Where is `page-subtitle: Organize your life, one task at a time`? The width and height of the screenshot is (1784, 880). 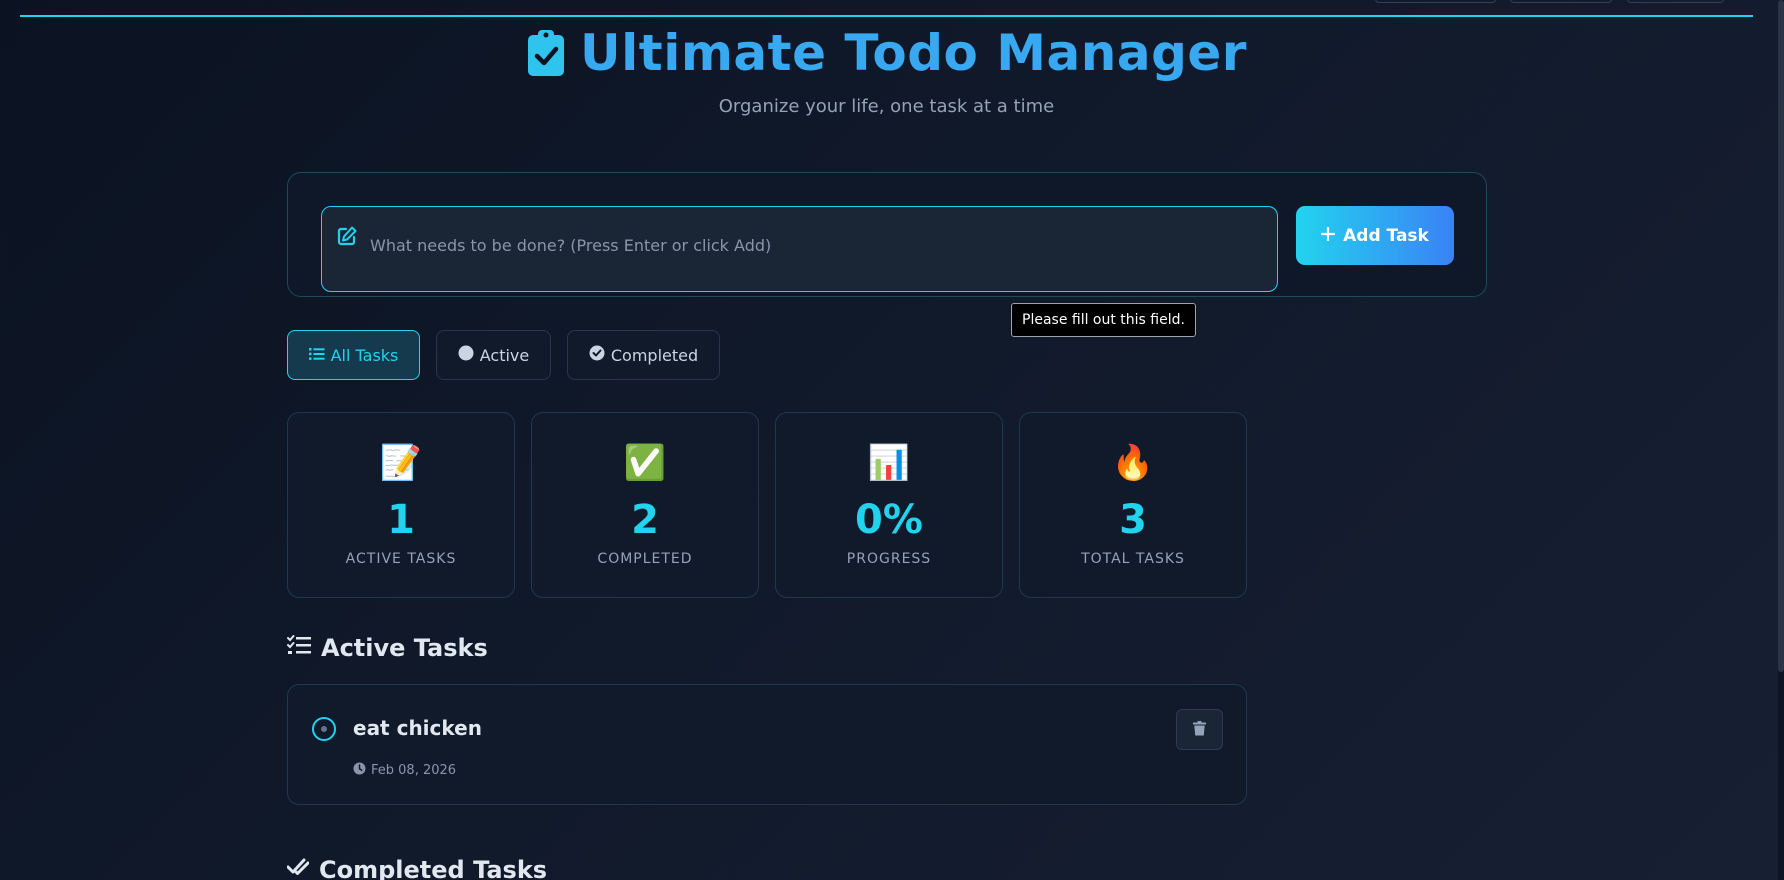
page-subtitle: Organize your life, one task at a time is located at coordinates (886, 106).